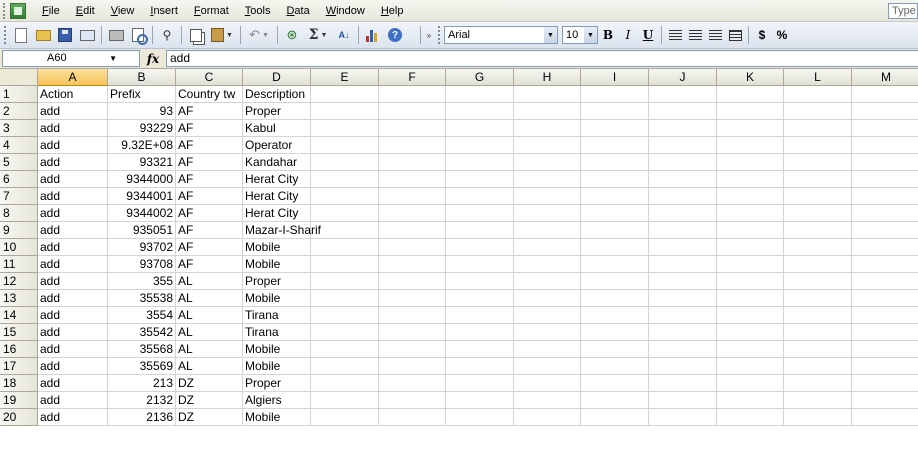 The width and height of the screenshot is (918, 457). Describe the element at coordinates (85, 11) in the screenshot. I see `menu-edit: Edit` at that location.